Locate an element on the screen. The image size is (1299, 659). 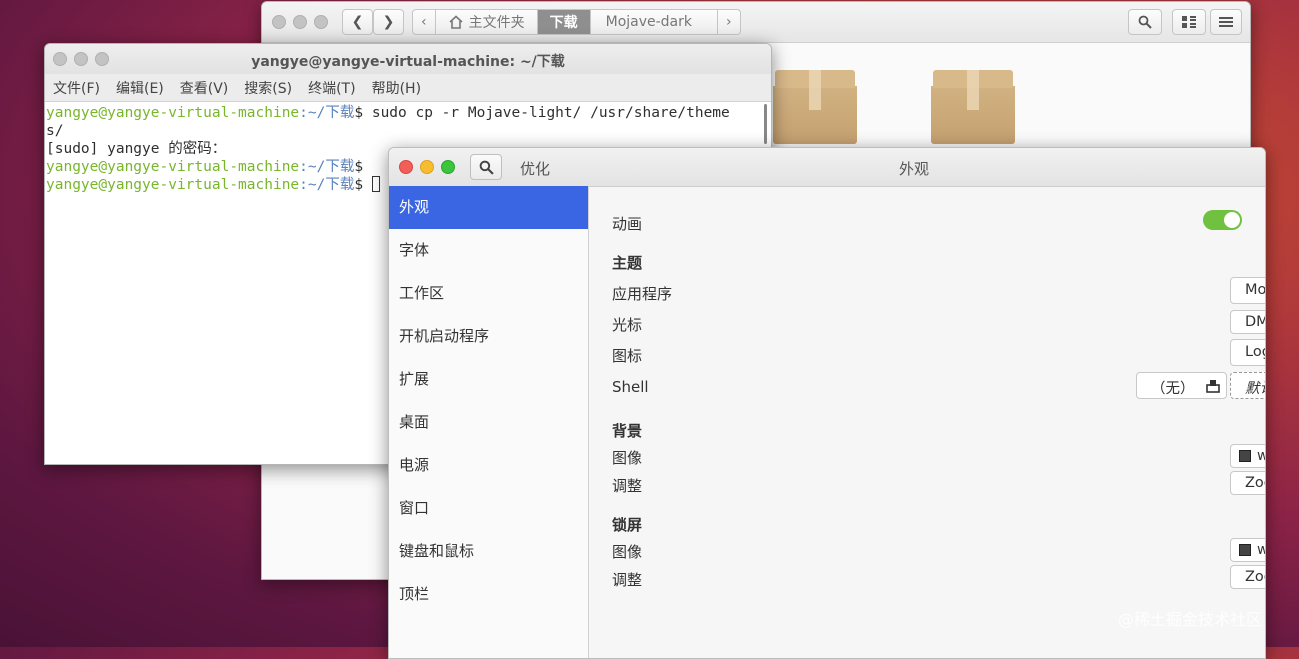
sidebar: 外观 字体 工作区 开机启动程序 扩展 桌面 电源 窗口 键盘和鼠标 顶栏 is located at coordinates (489, 422).